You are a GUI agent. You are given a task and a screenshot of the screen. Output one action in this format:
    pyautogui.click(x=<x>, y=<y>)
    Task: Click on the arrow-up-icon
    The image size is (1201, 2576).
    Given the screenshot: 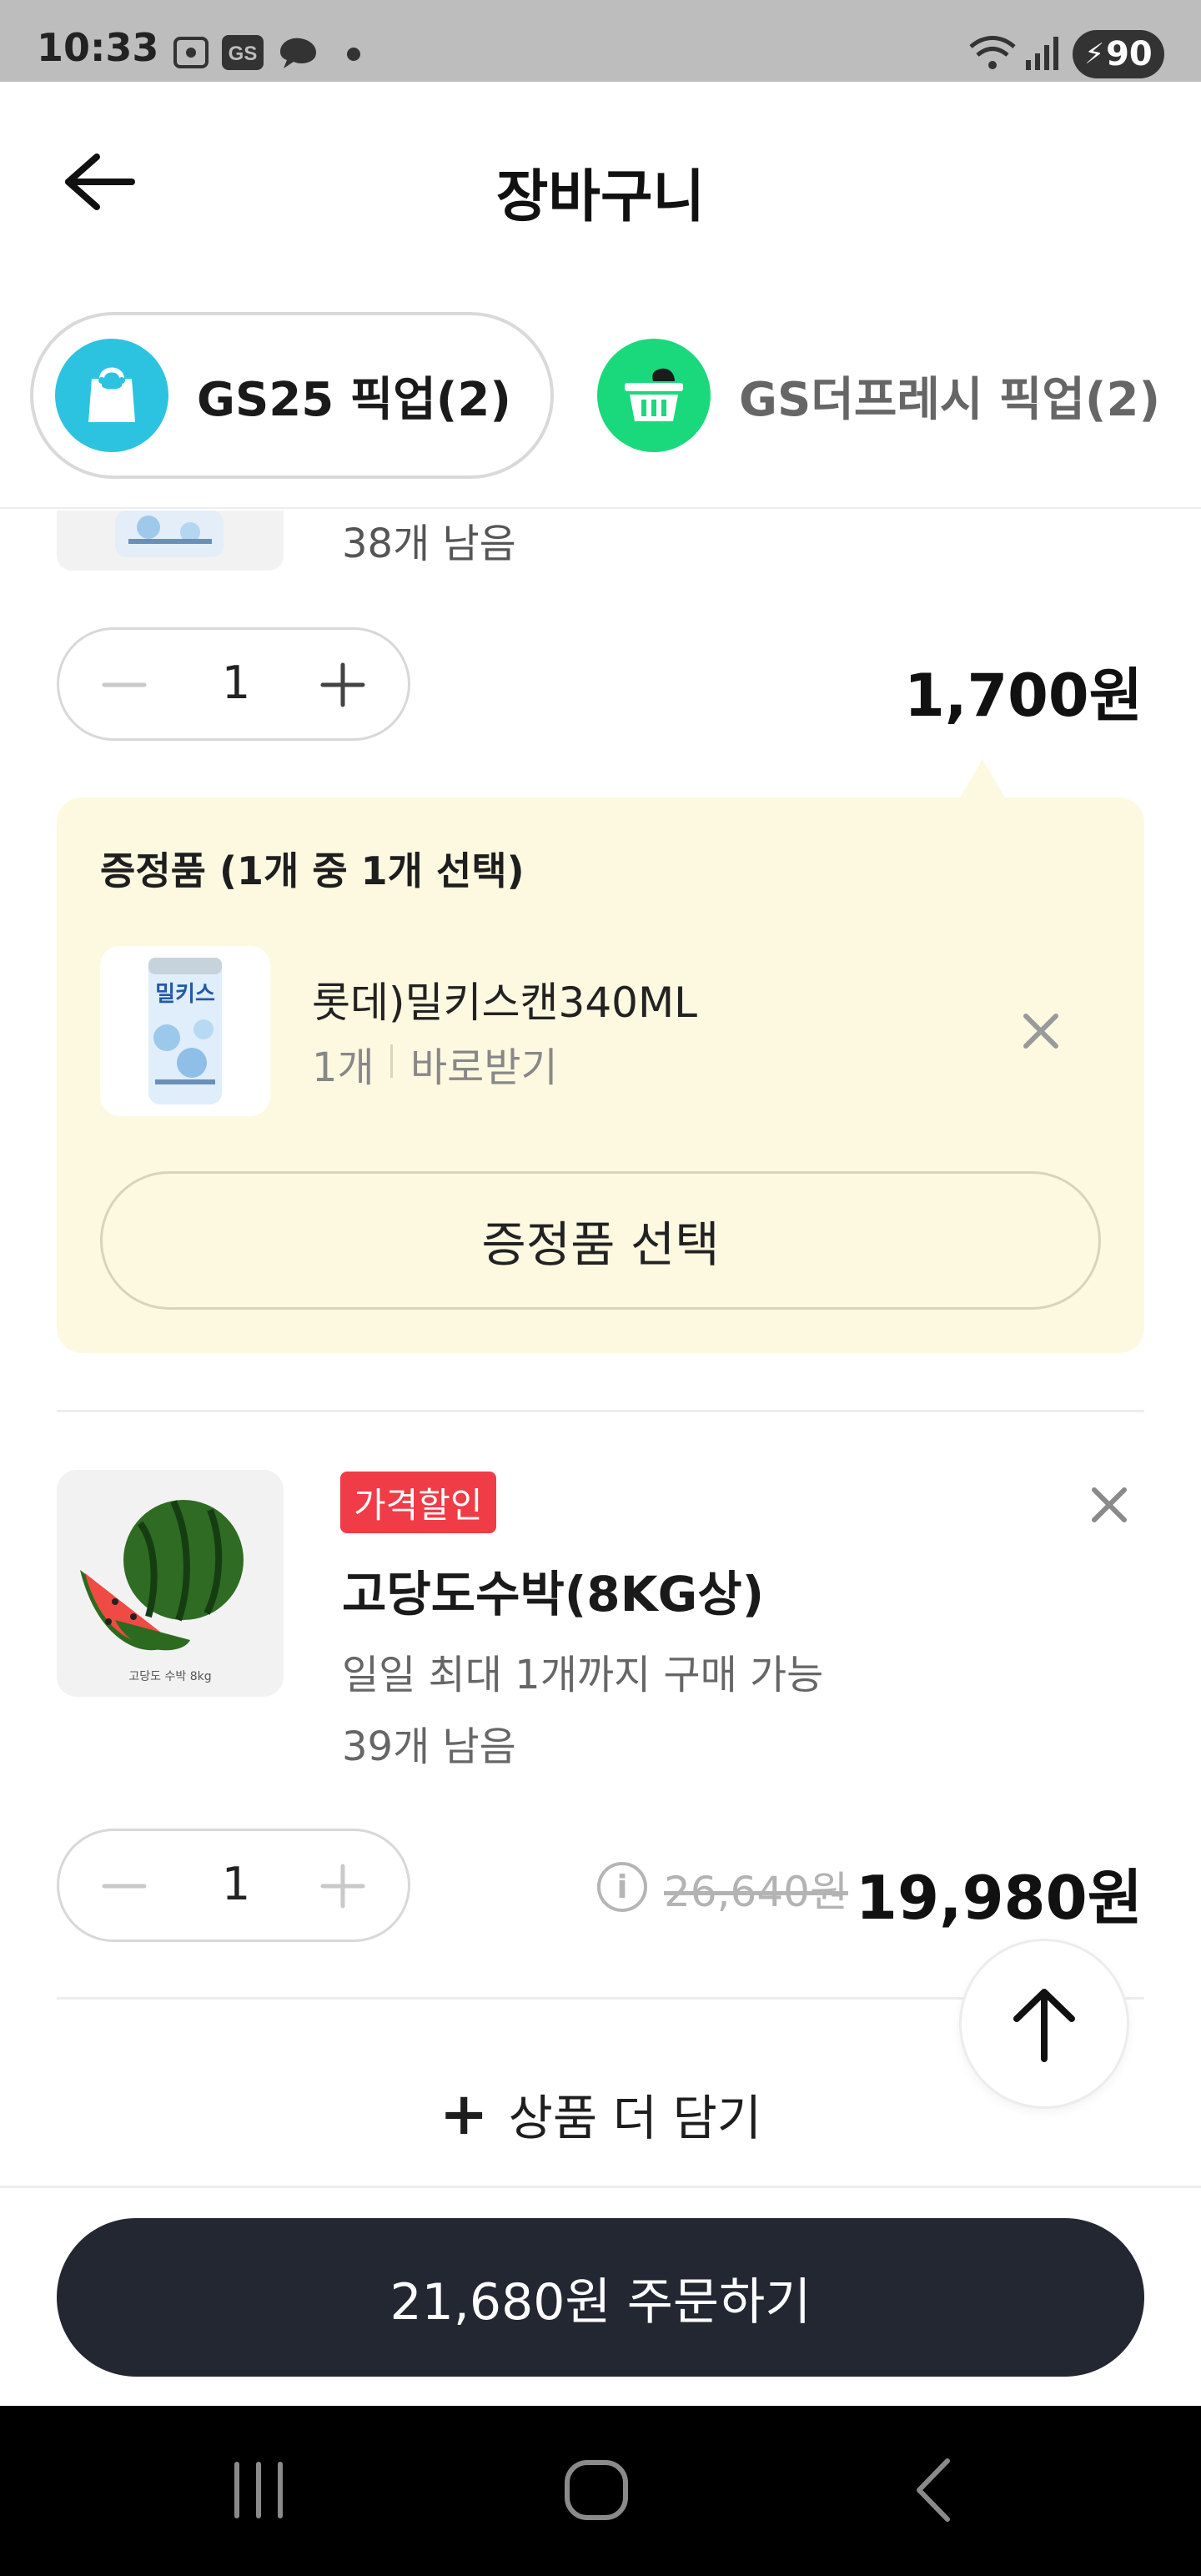 What is the action you would take?
    pyautogui.click(x=1044, y=2025)
    